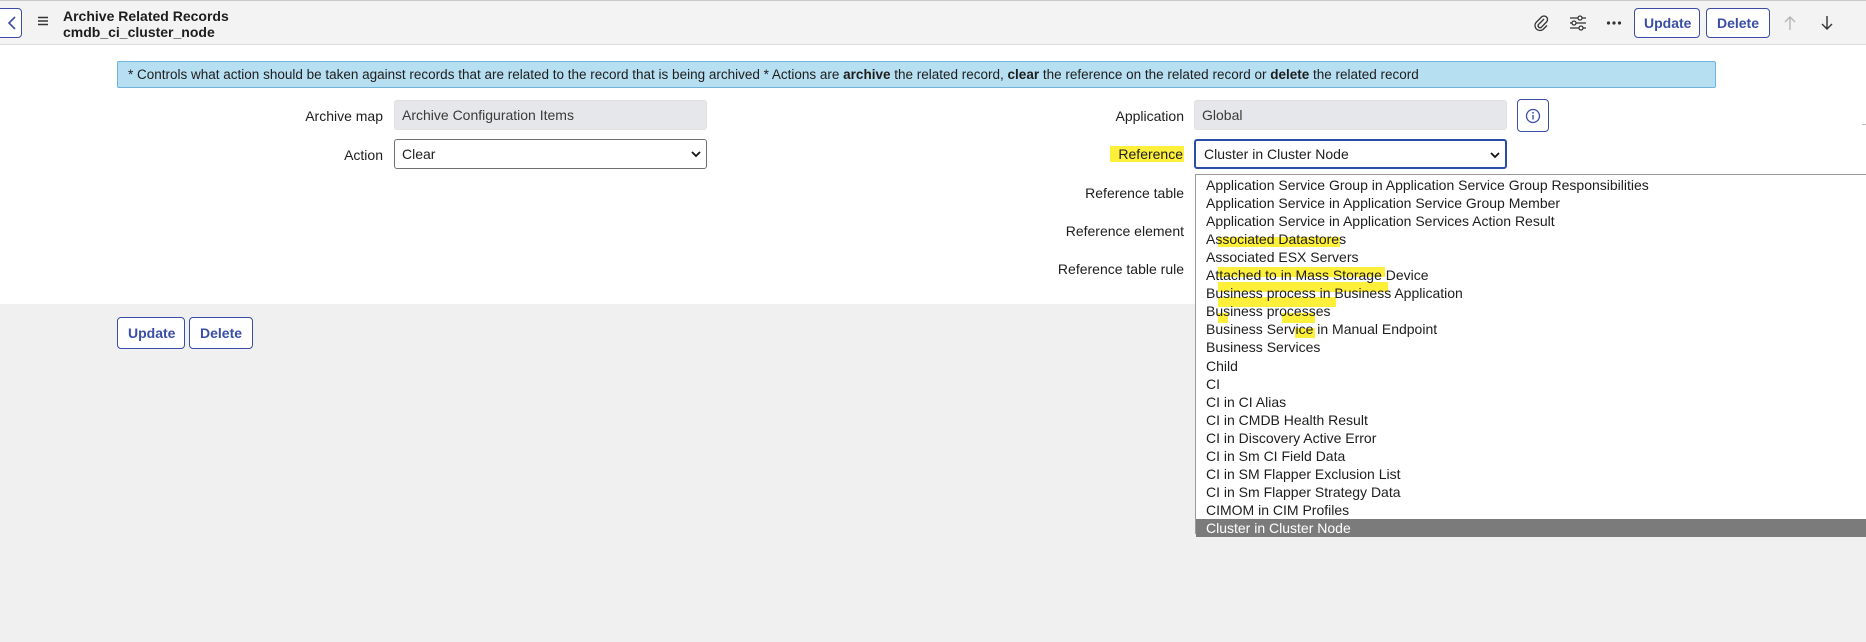 Image resolution: width=1866 pixels, height=642 pixels. What do you see at coordinates (139, 32) in the screenshot?
I see `form-subtitle: cmdb_ci_cluster_node` at bounding box center [139, 32].